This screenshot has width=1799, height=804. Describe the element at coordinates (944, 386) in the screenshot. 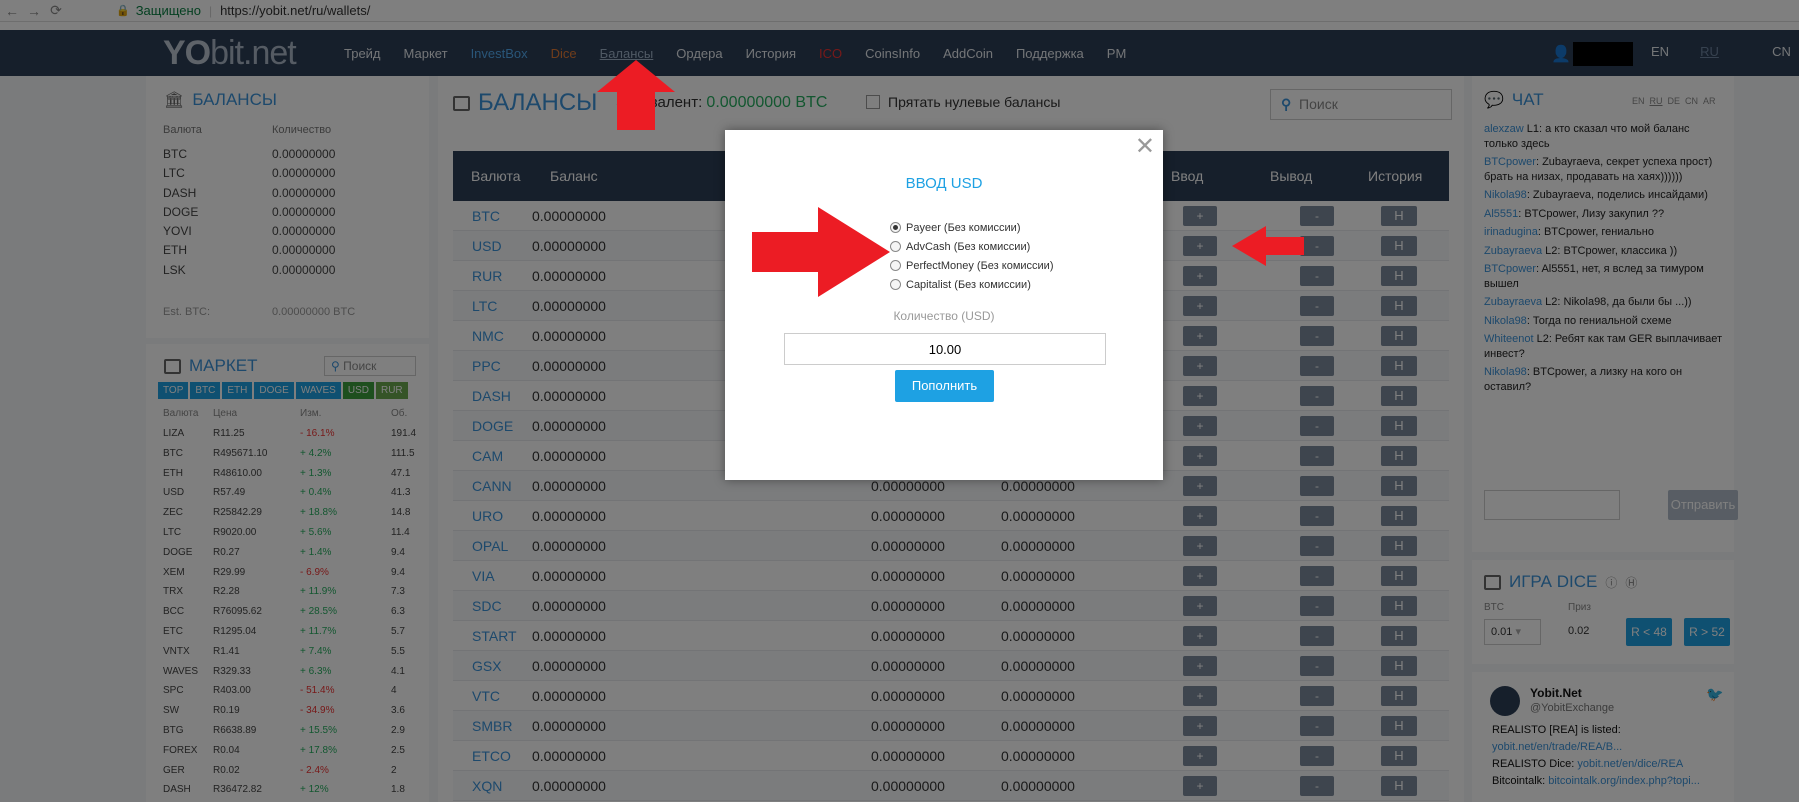

I see `deposit-submit-button: Пополнить` at that location.